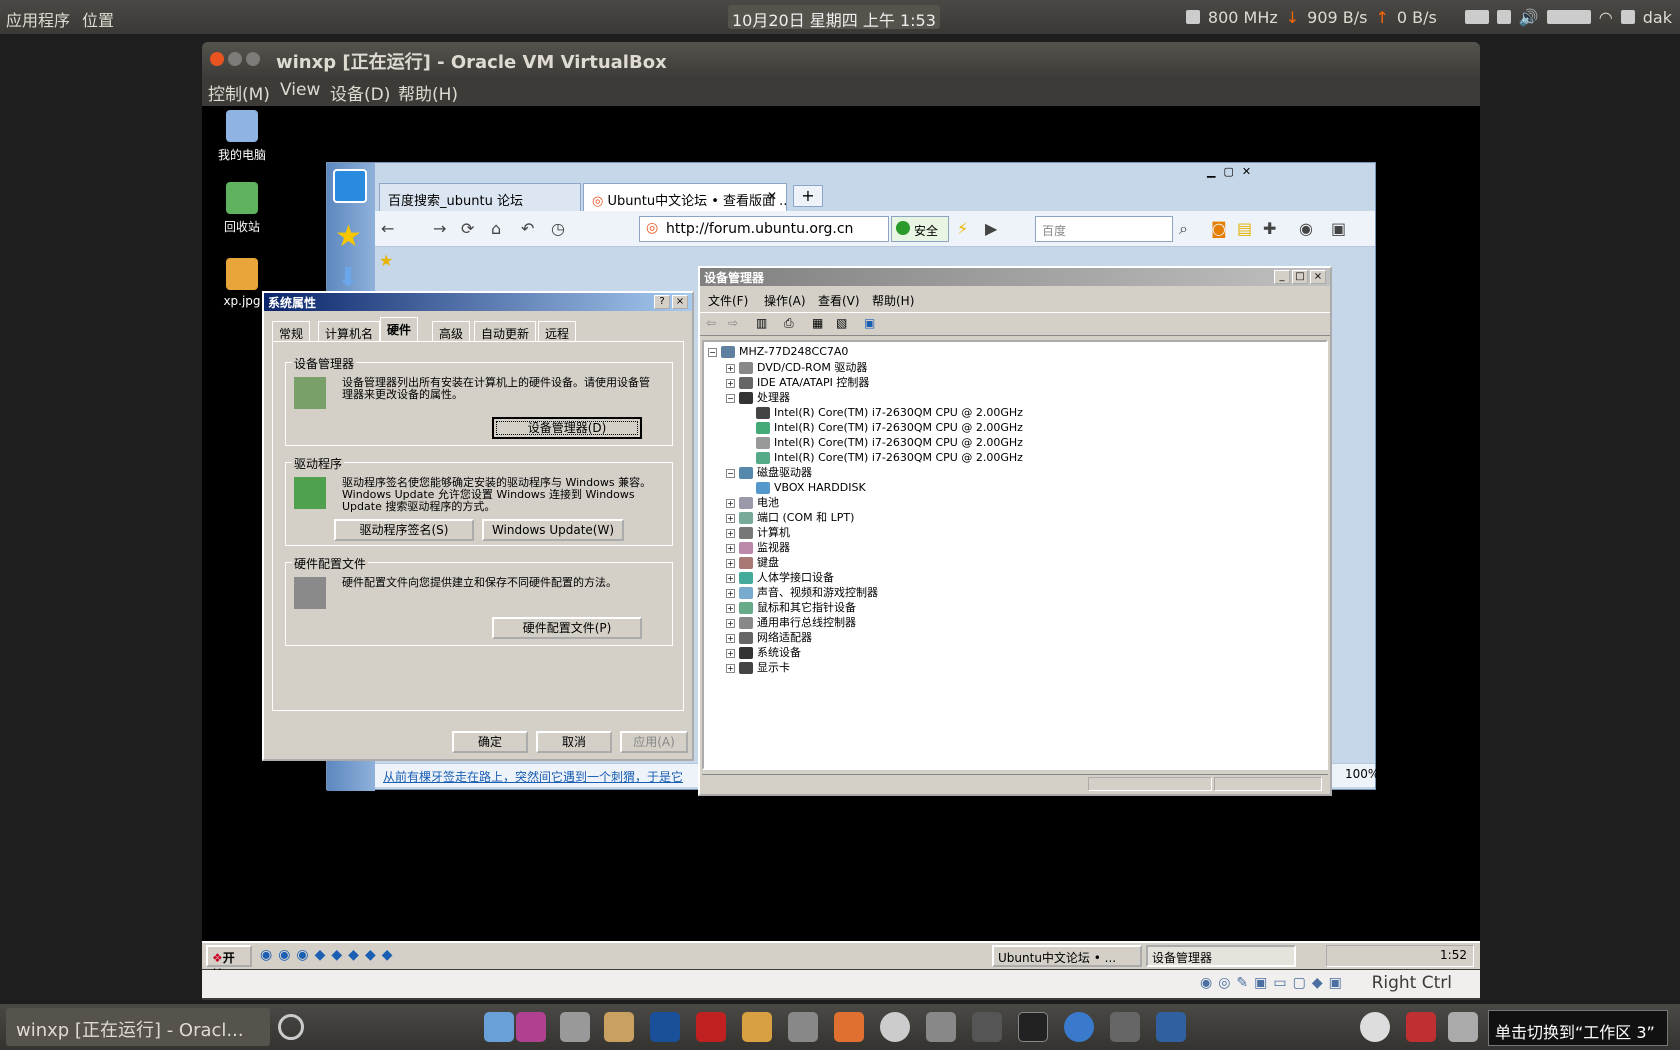  What do you see at coordinates (1244, 228) in the screenshot?
I see `note-icon: ▤` at bounding box center [1244, 228].